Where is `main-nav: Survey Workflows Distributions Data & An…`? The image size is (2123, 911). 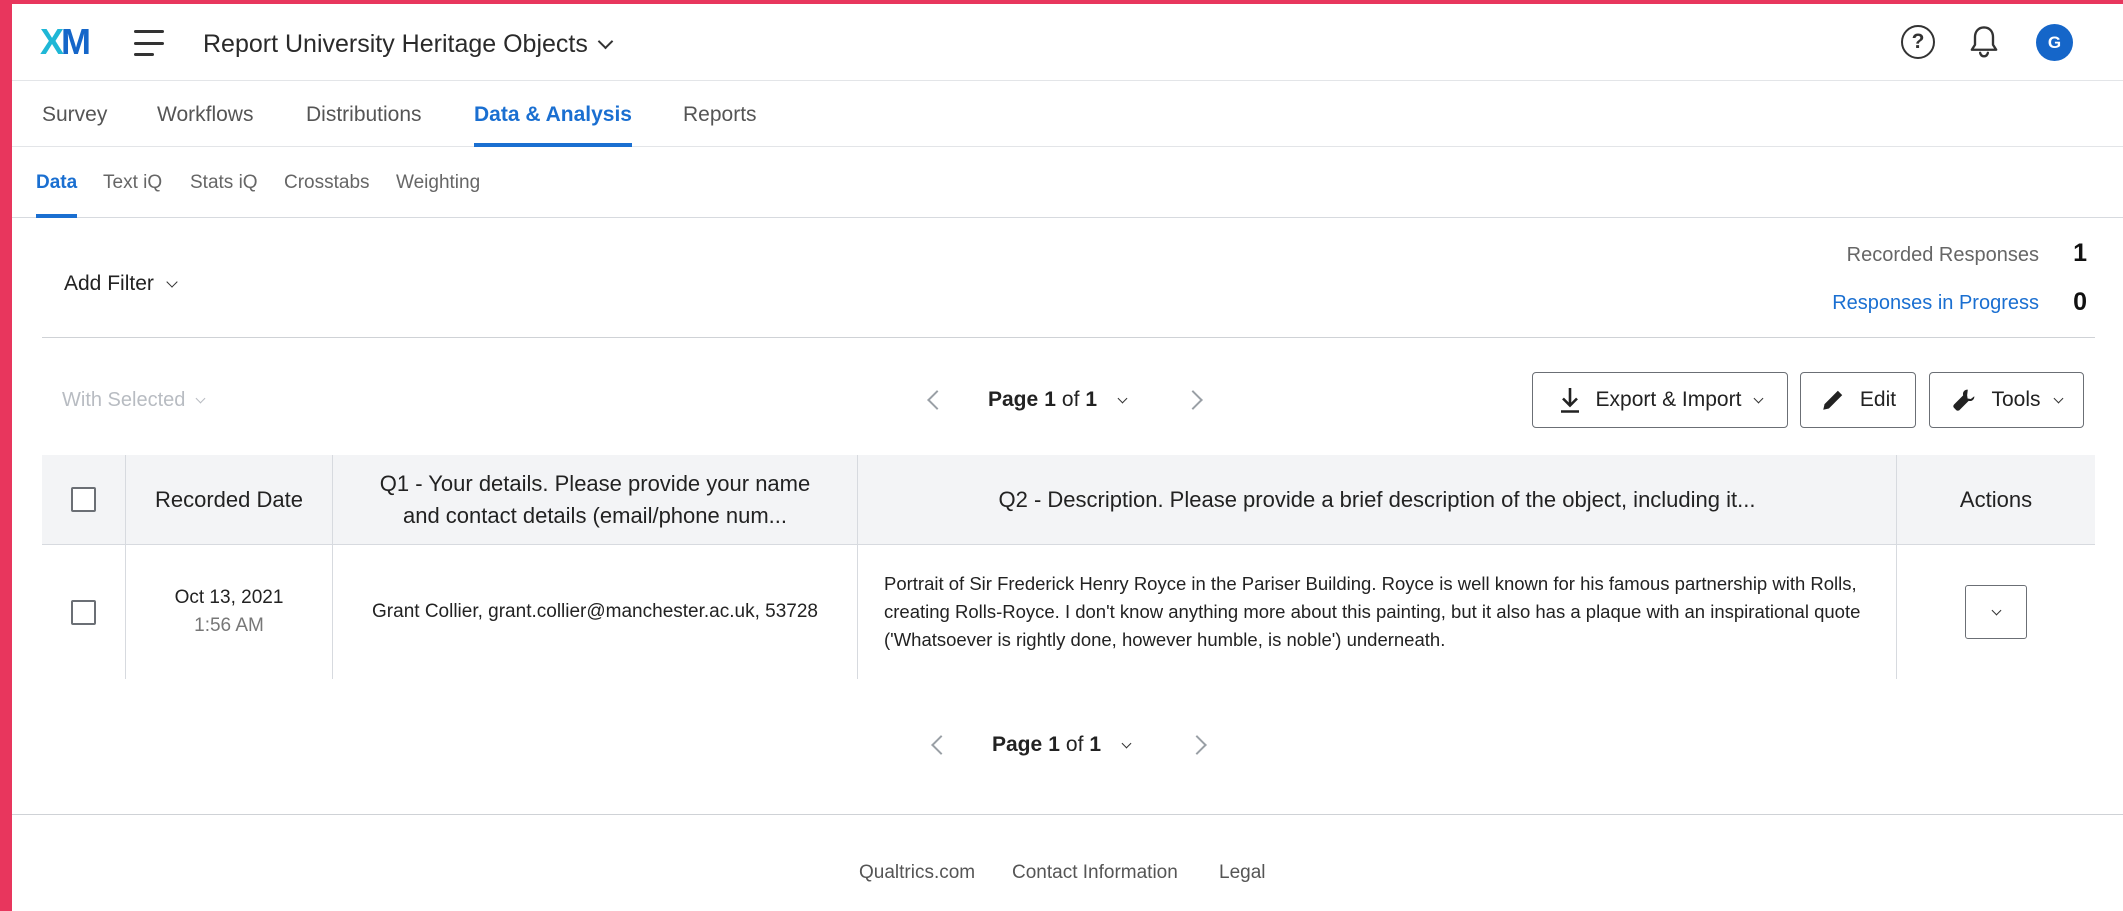
main-nav: Survey Workflows Distributions Data & An… is located at coordinates (1067, 114).